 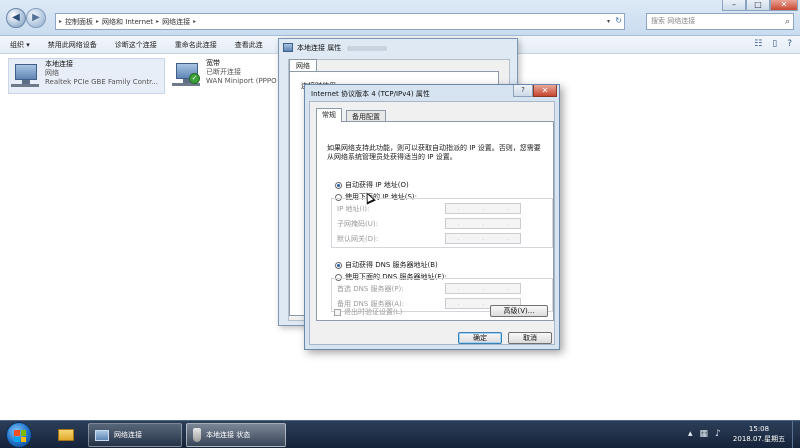 I want to click on preview-pane-icon: ▯, so click(x=774, y=44).